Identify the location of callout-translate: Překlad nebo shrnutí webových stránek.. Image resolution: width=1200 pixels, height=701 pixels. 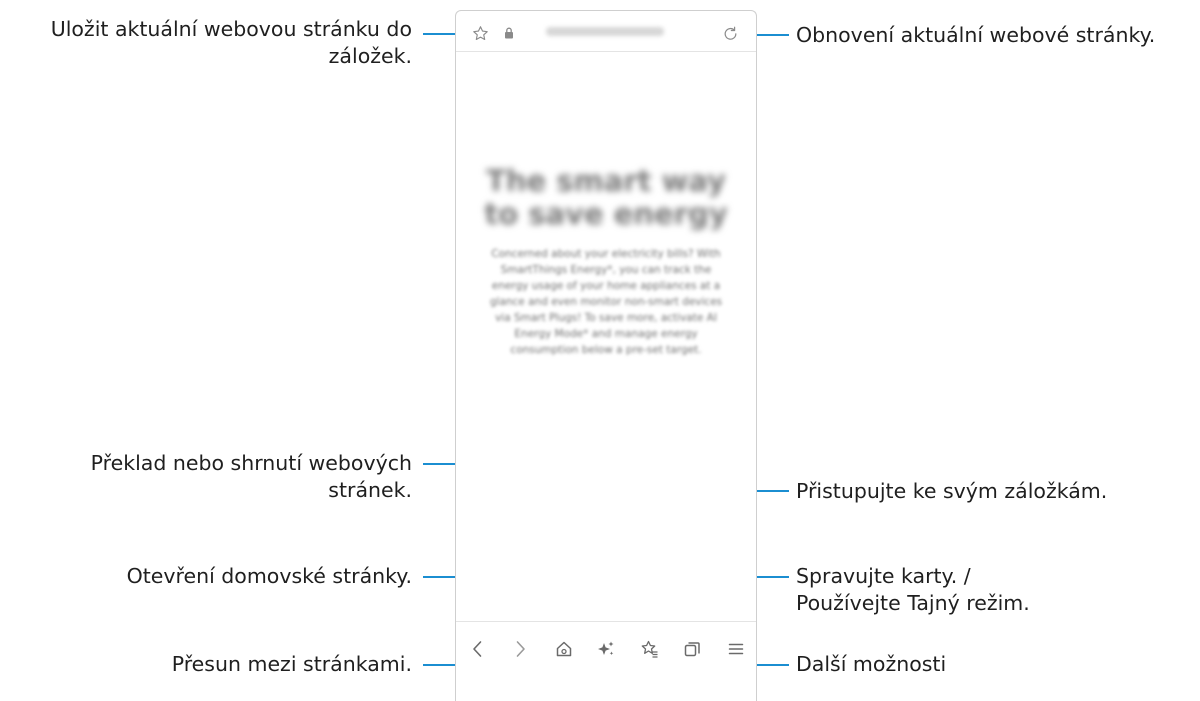
(251, 476).